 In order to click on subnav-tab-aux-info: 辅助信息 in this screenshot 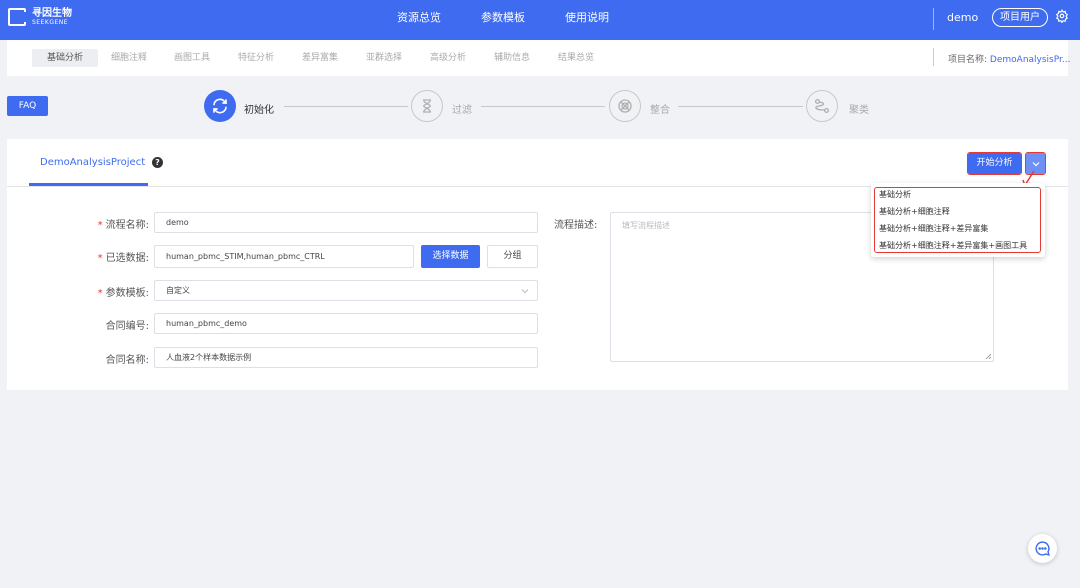, I will do `click(512, 58)`.